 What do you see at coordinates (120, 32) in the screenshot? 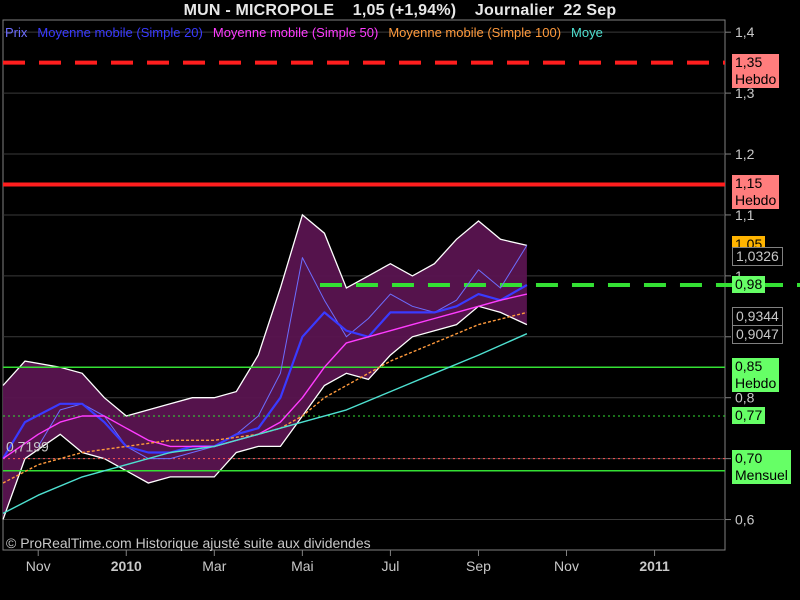
I see `legend-item: Moyenne mobile (Simple 20)` at bounding box center [120, 32].